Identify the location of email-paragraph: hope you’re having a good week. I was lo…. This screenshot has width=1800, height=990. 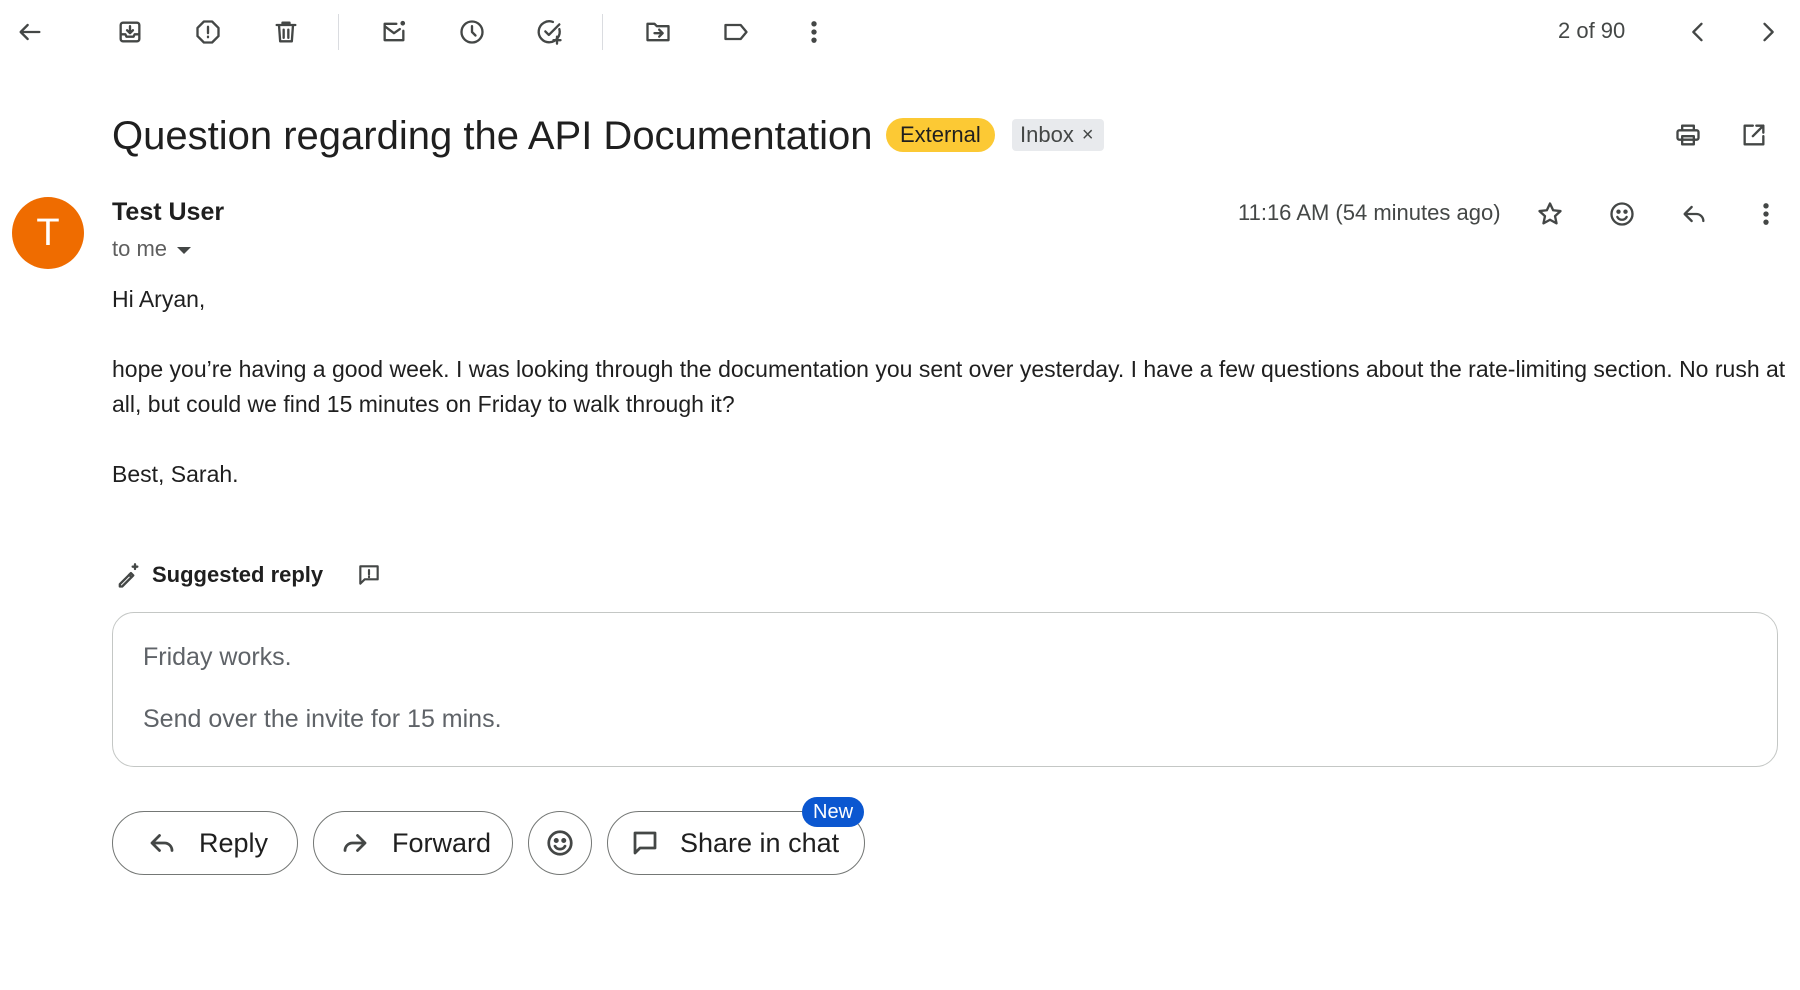
(949, 386).